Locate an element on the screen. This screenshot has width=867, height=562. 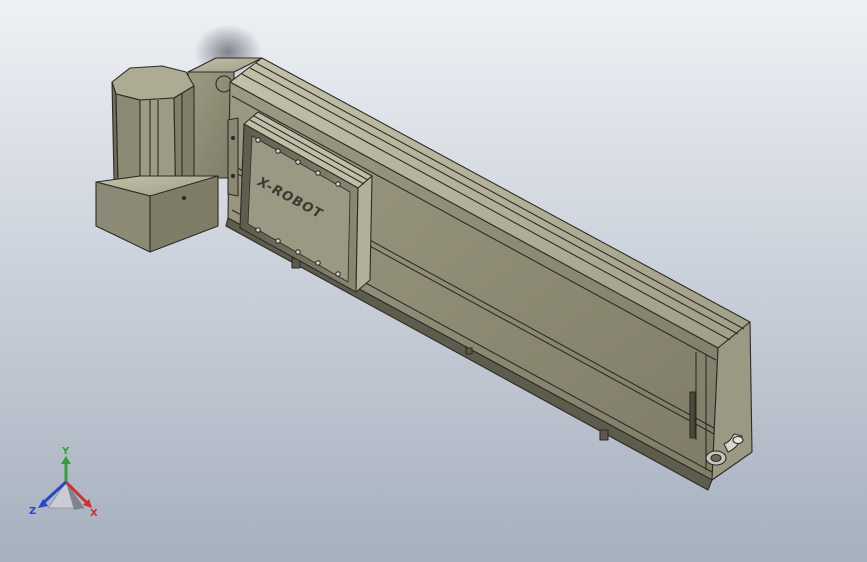
view-orientation-triad: Y X Z is located at coordinates (66, 484).